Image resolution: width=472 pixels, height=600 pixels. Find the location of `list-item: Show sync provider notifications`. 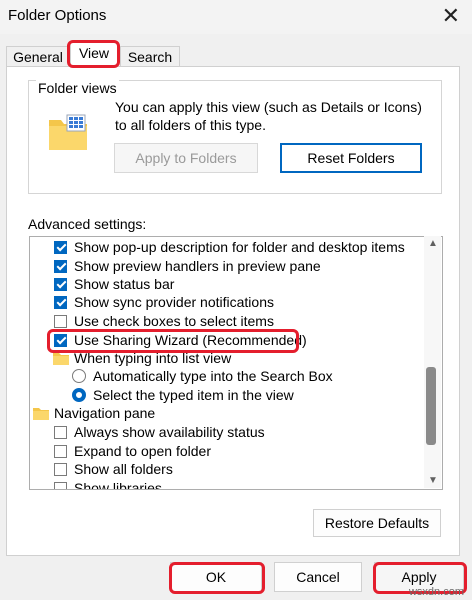

list-item: Show sync provider notifications is located at coordinates (227, 302).